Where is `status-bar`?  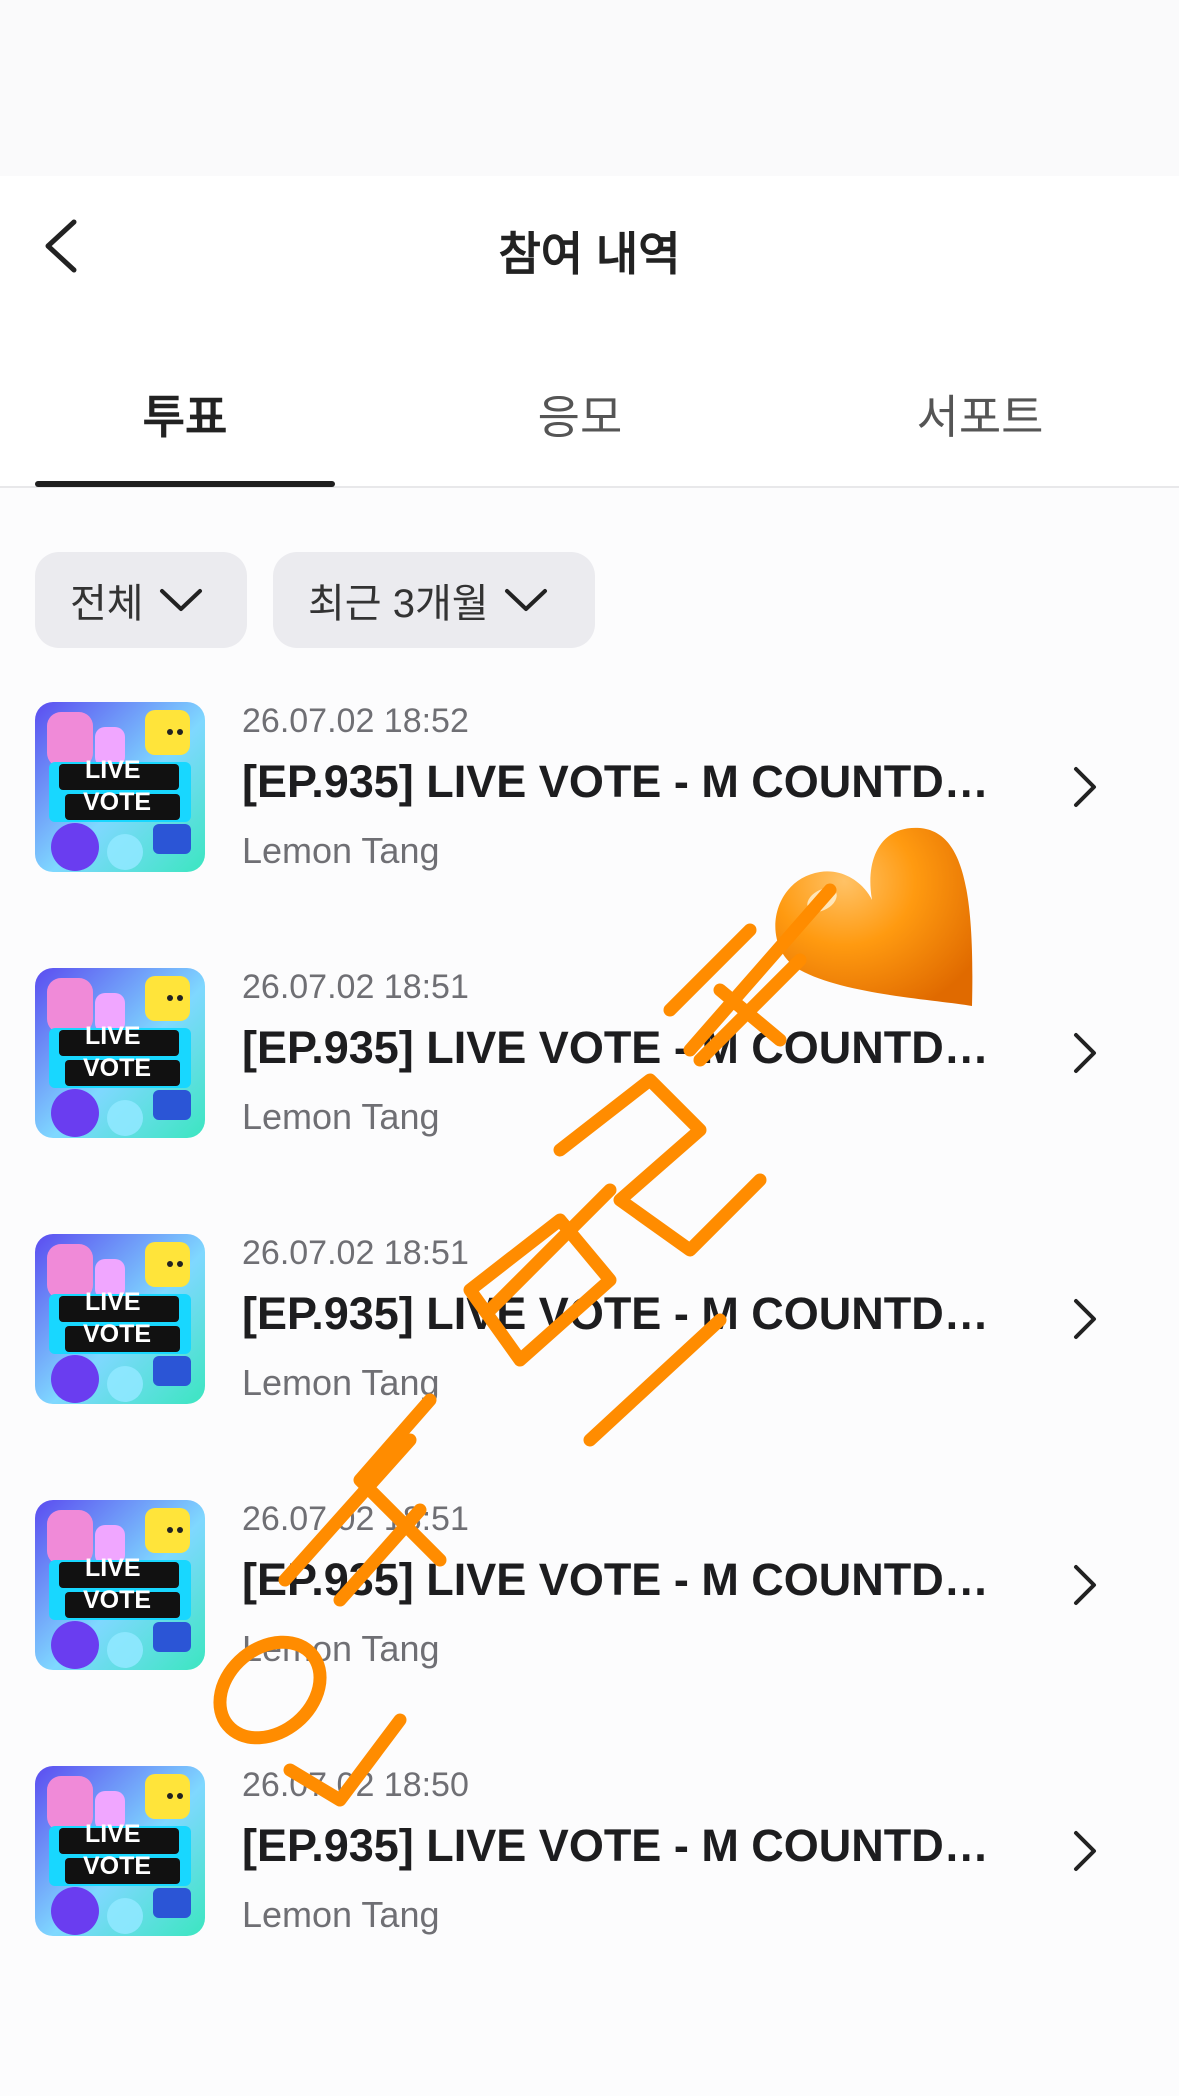
status-bar is located at coordinates (589, 88).